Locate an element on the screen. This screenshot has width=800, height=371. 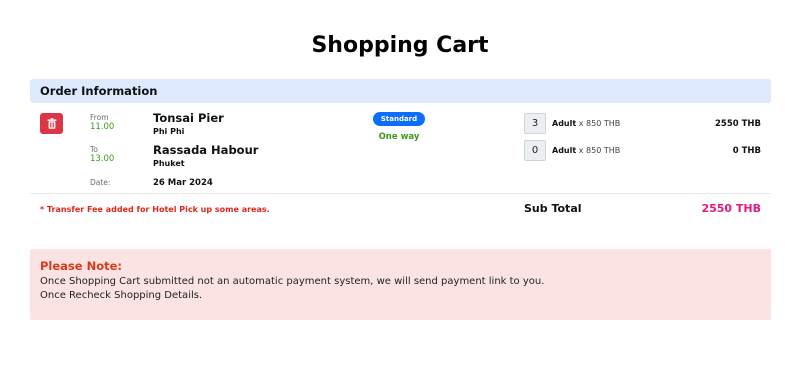
from-location: Tonsai Pier is located at coordinates (188, 118).